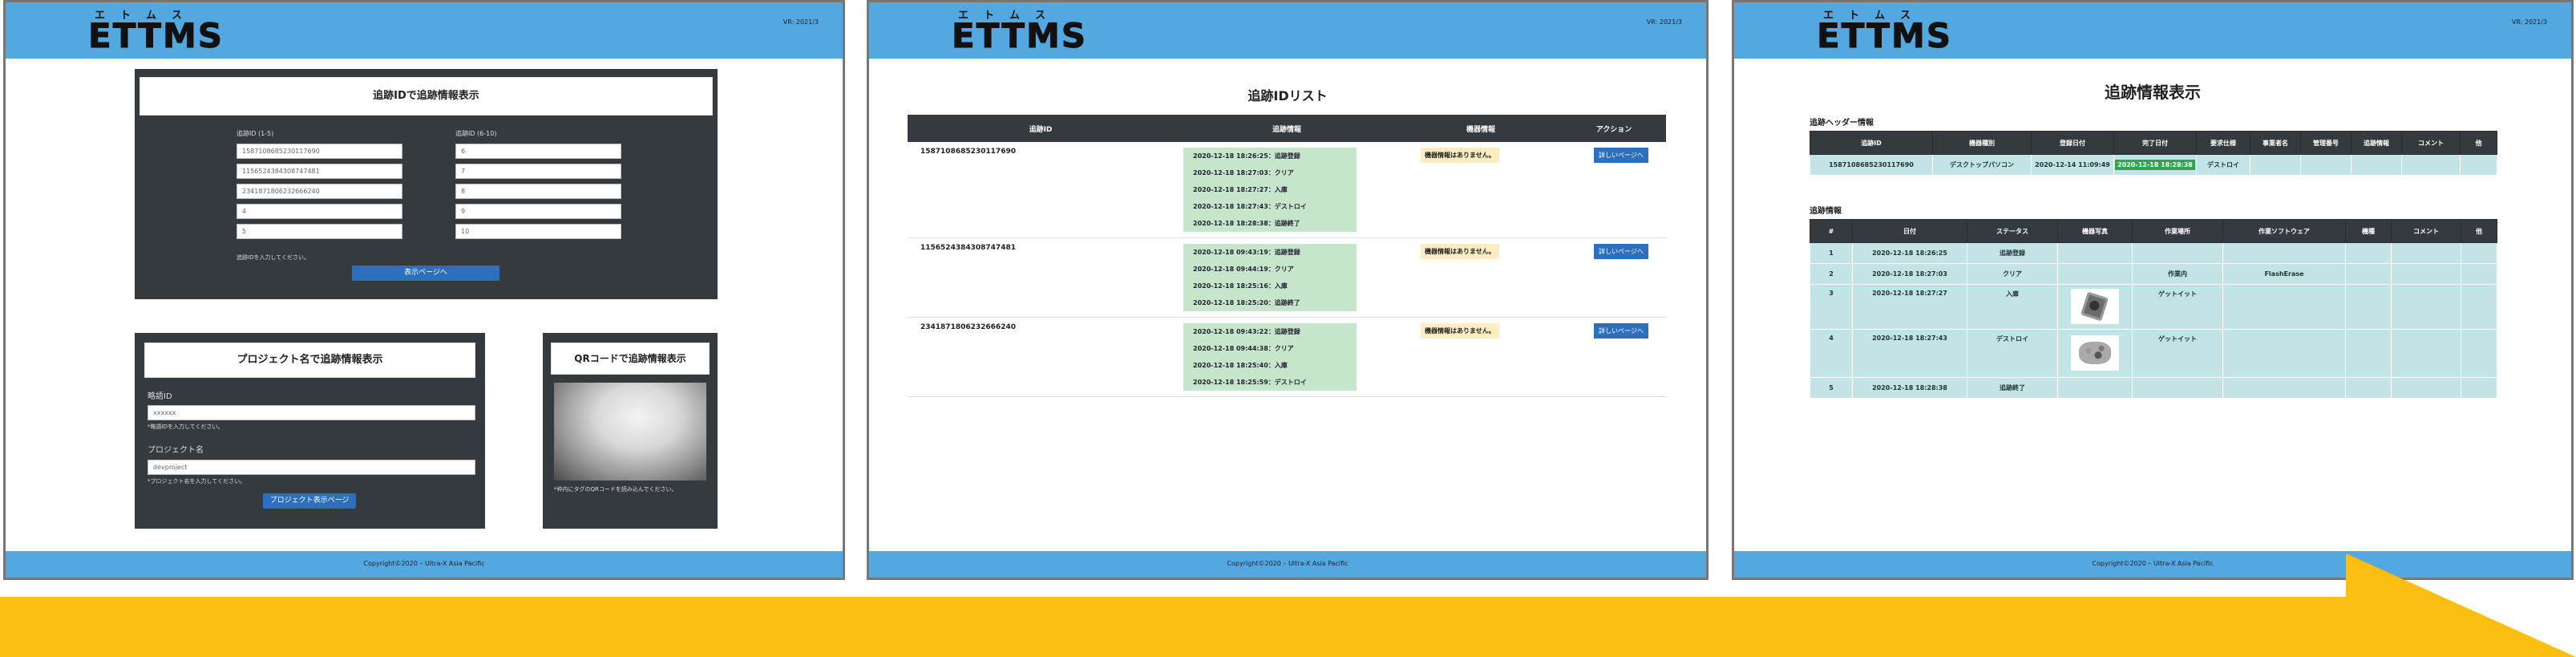 This screenshot has height=657, width=2576. Describe the element at coordinates (2284, 253) in the screenshot. I see `row-software` at that location.